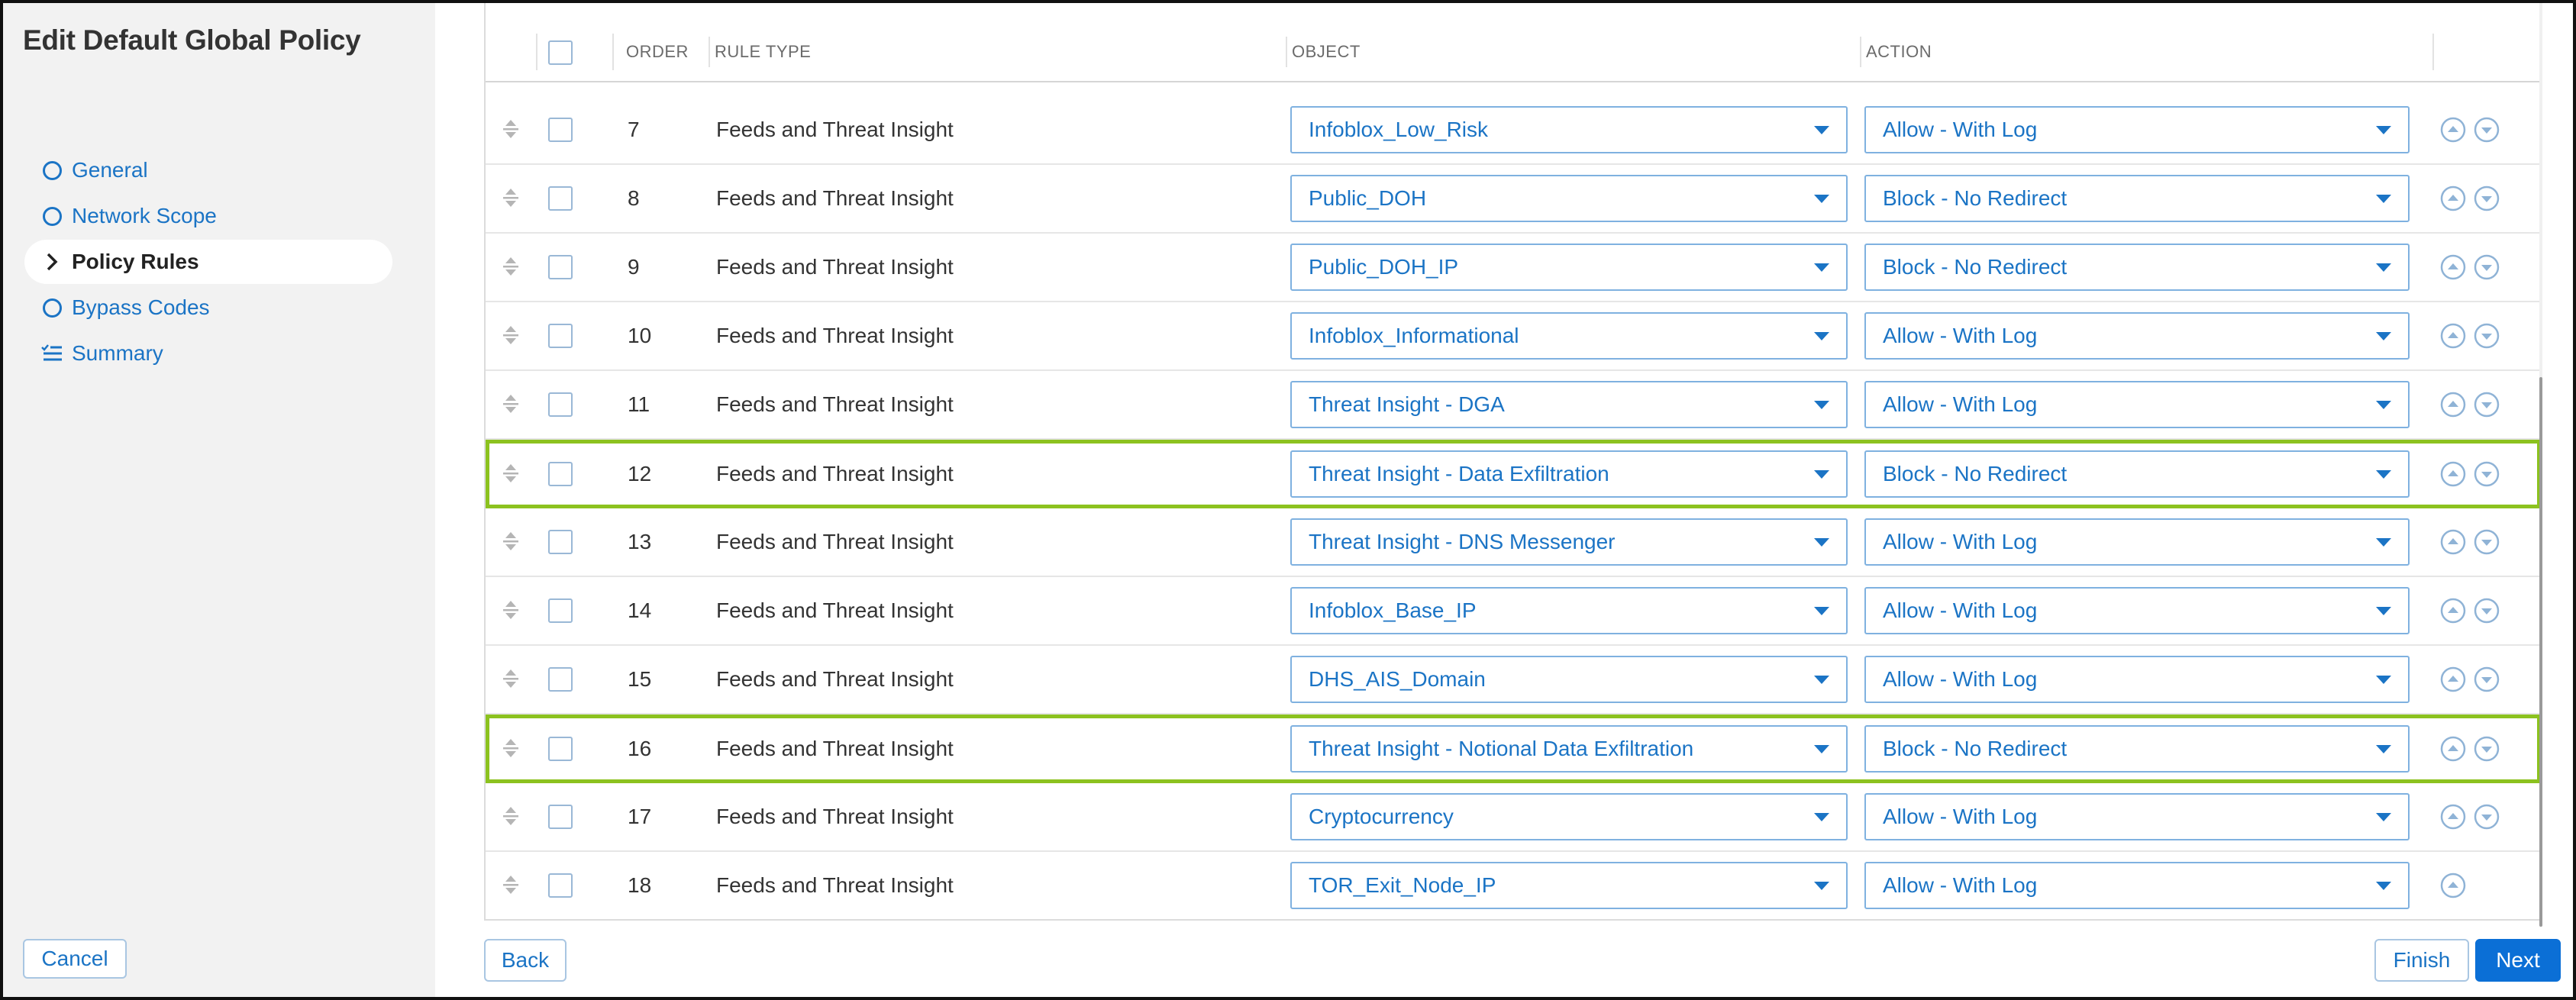 The image size is (2576, 1000). I want to click on object-select-value: Infoblox_Low_Risk, so click(1399, 130).